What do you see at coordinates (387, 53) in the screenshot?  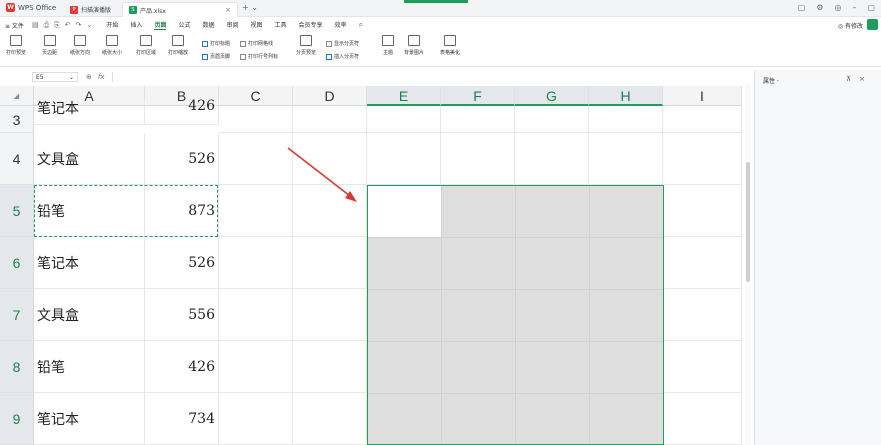 I see `button-label: 主题` at bounding box center [387, 53].